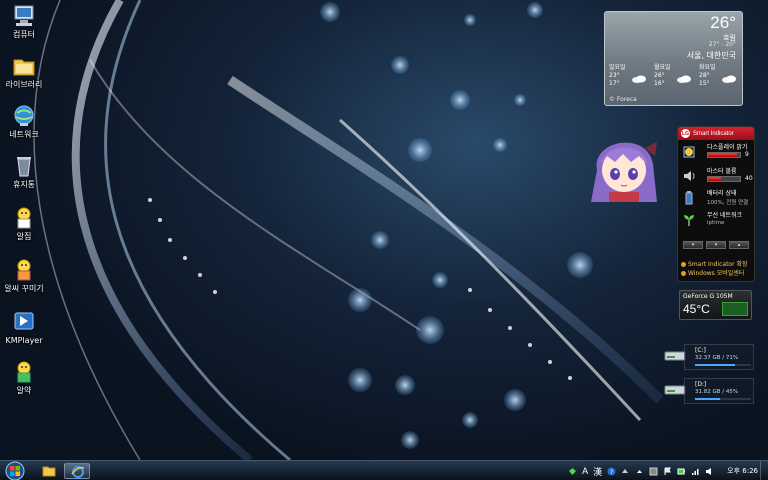  Describe the element at coordinates (625, 471) in the screenshot. I see `ime-options-icon` at that location.